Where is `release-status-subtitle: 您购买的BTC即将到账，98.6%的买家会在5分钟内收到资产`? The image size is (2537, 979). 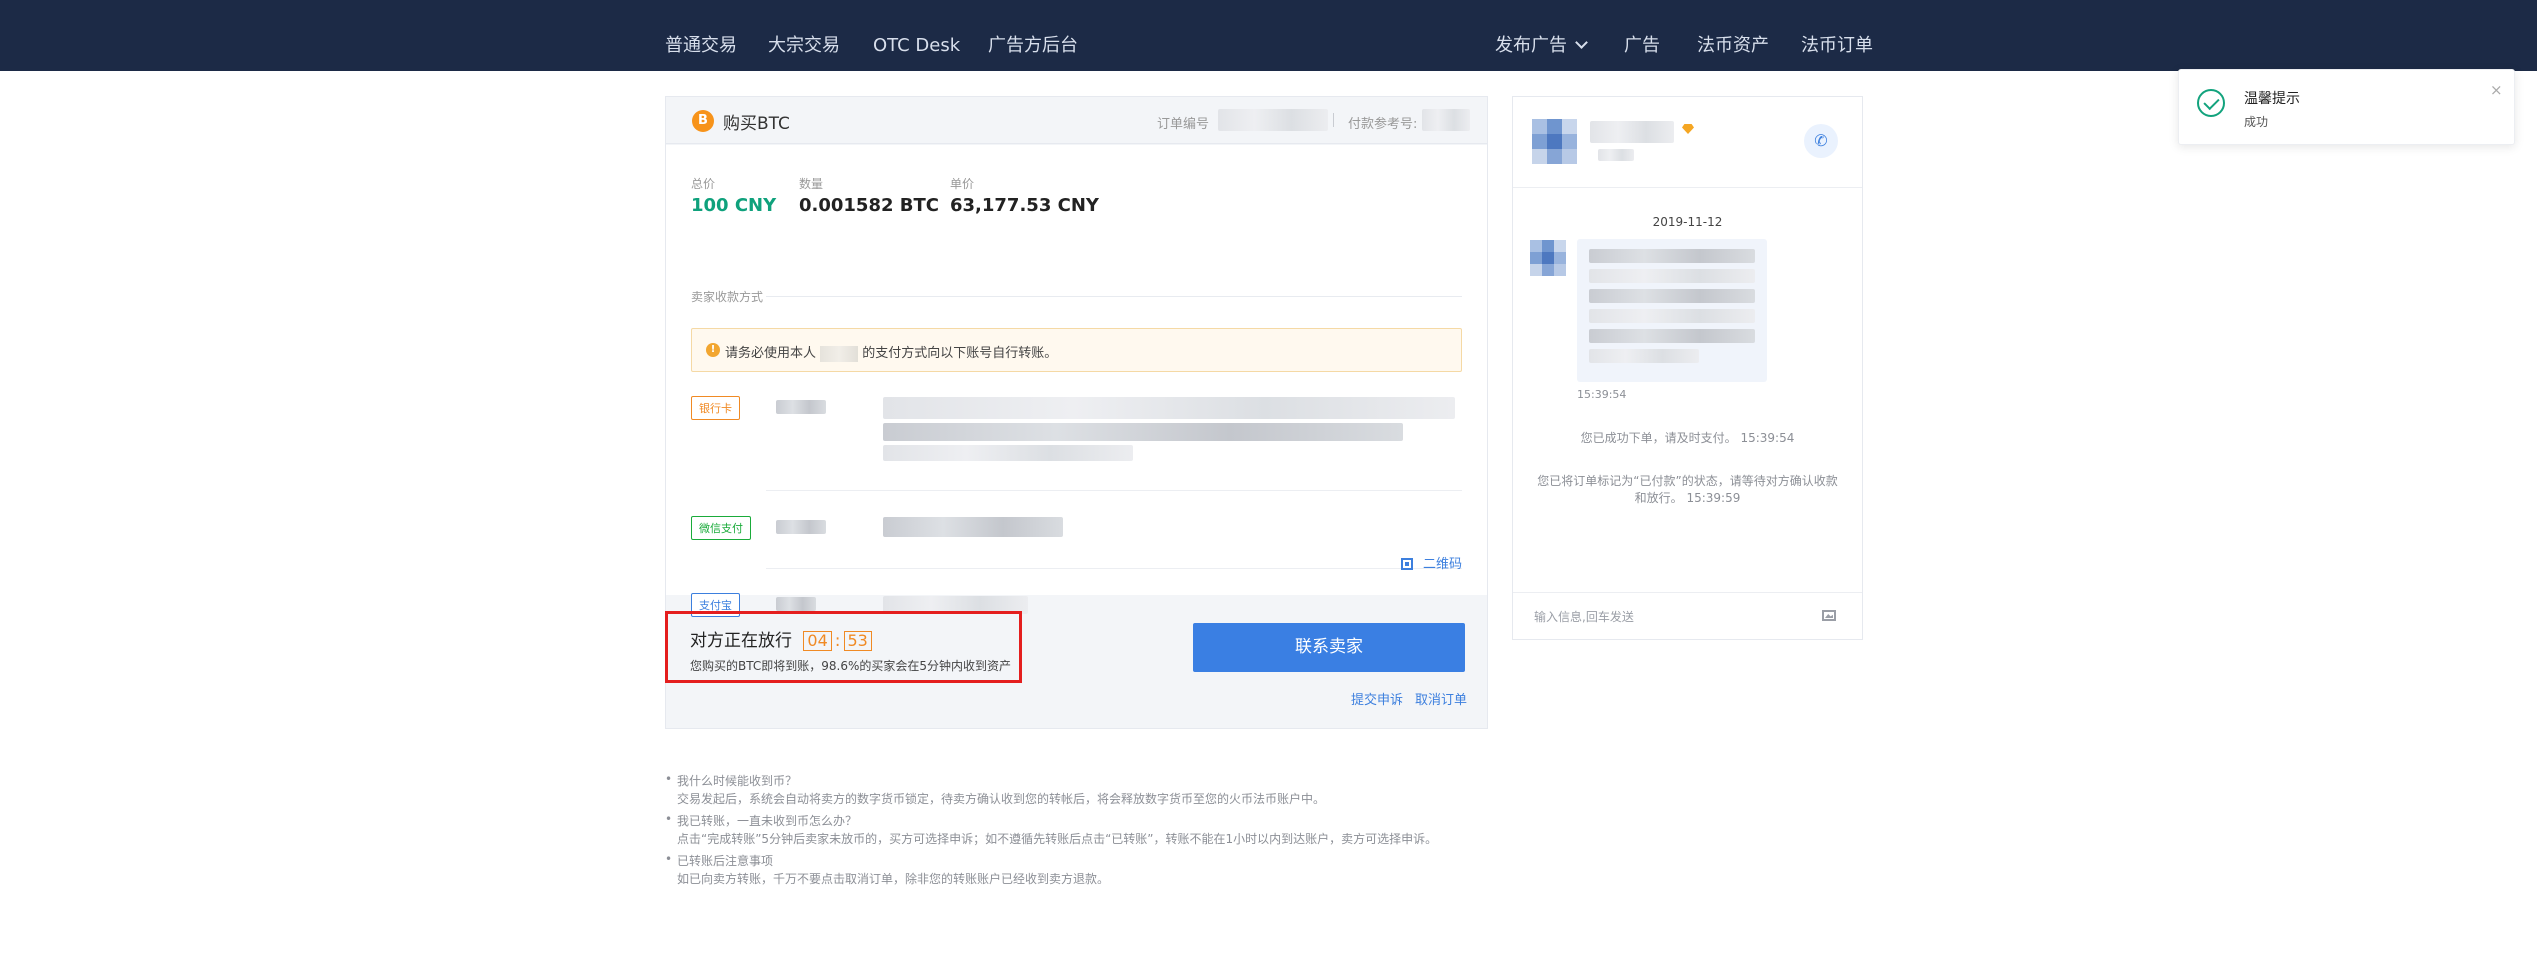 release-status-subtitle: 您购买的BTC即将到账，98.6%的买家会在5分钟内收到资产 is located at coordinates (850, 666).